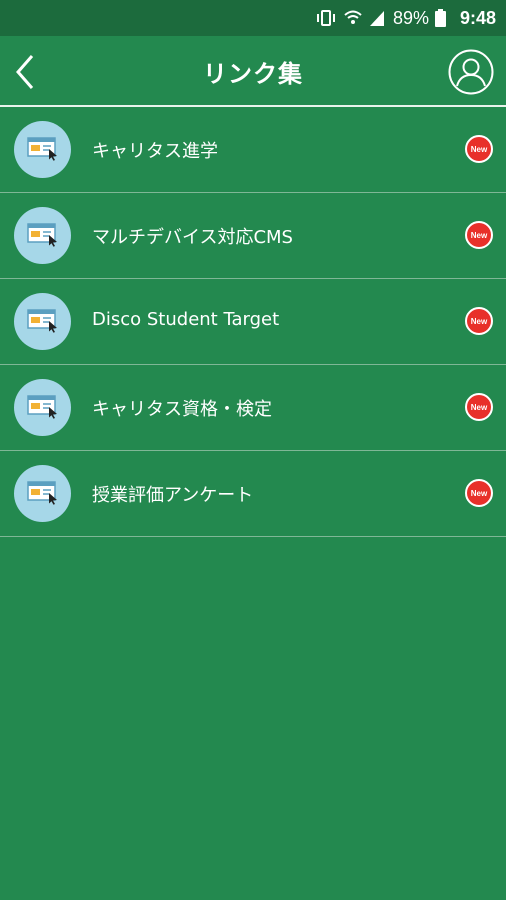 The width and height of the screenshot is (506, 900). I want to click on list-item: キャリタス資格・検定 New, so click(253, 408).